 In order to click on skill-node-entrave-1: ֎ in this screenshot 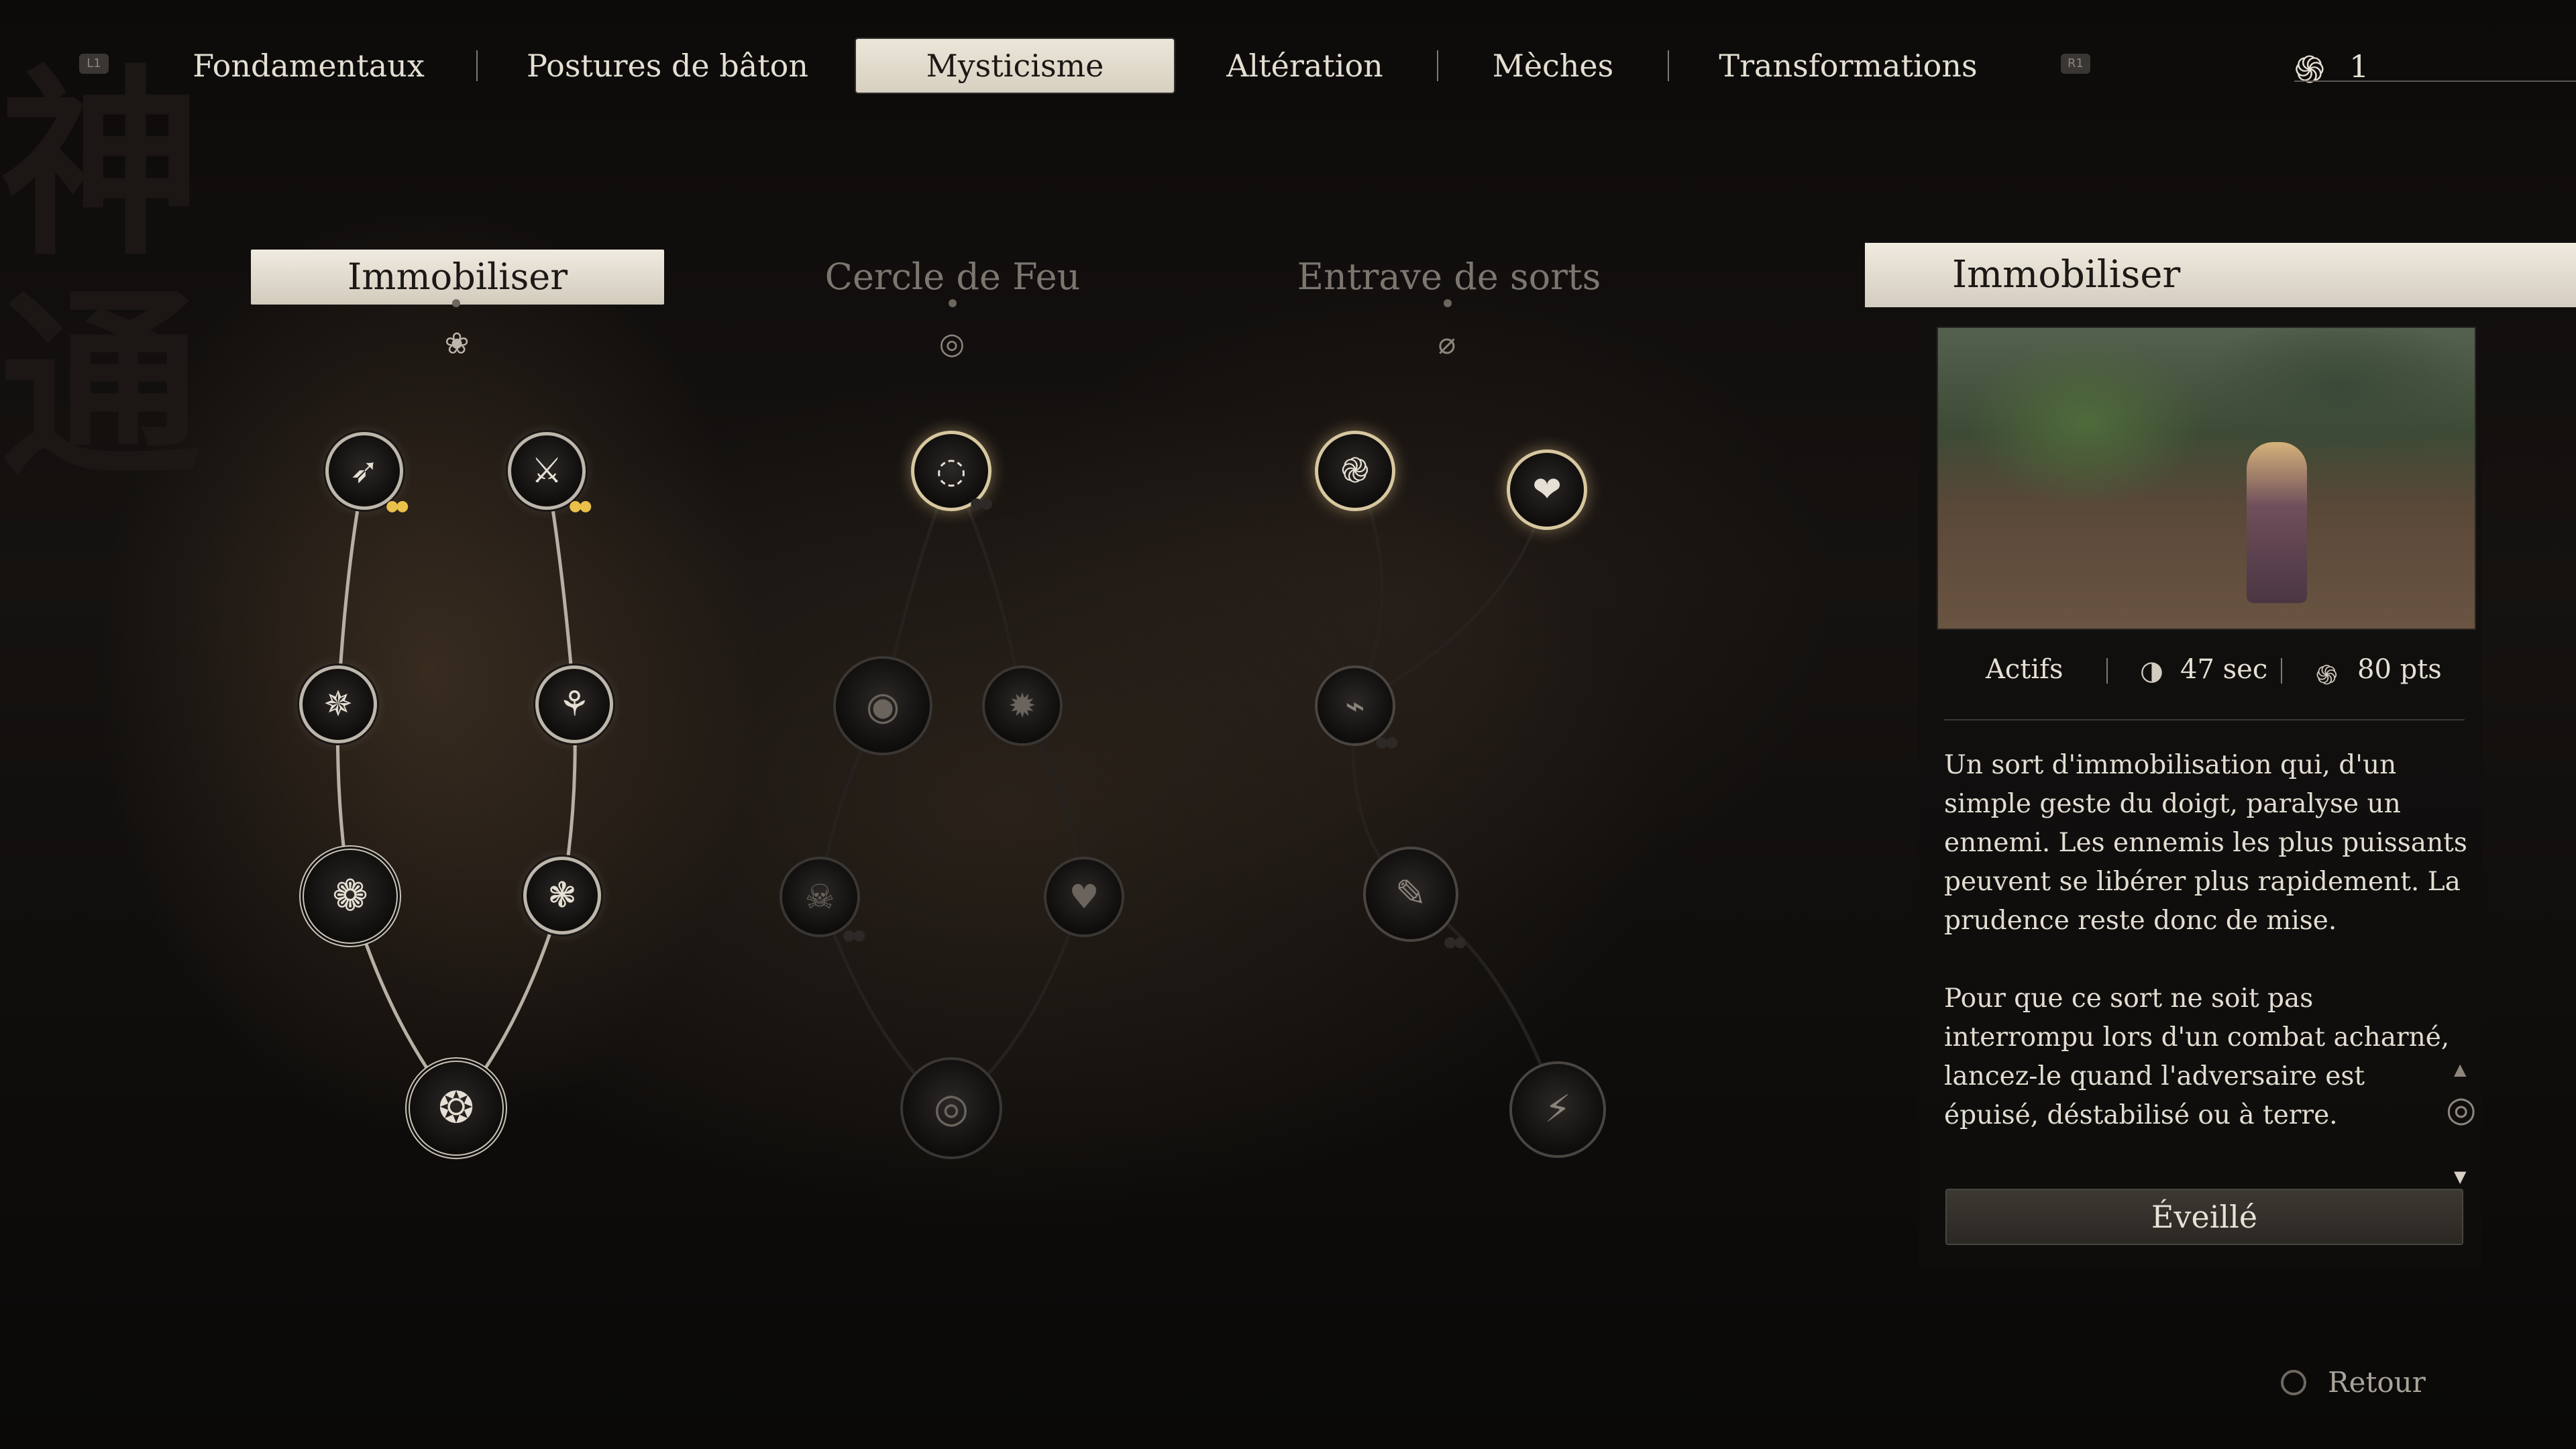, I will do `click(1355, 471)`.